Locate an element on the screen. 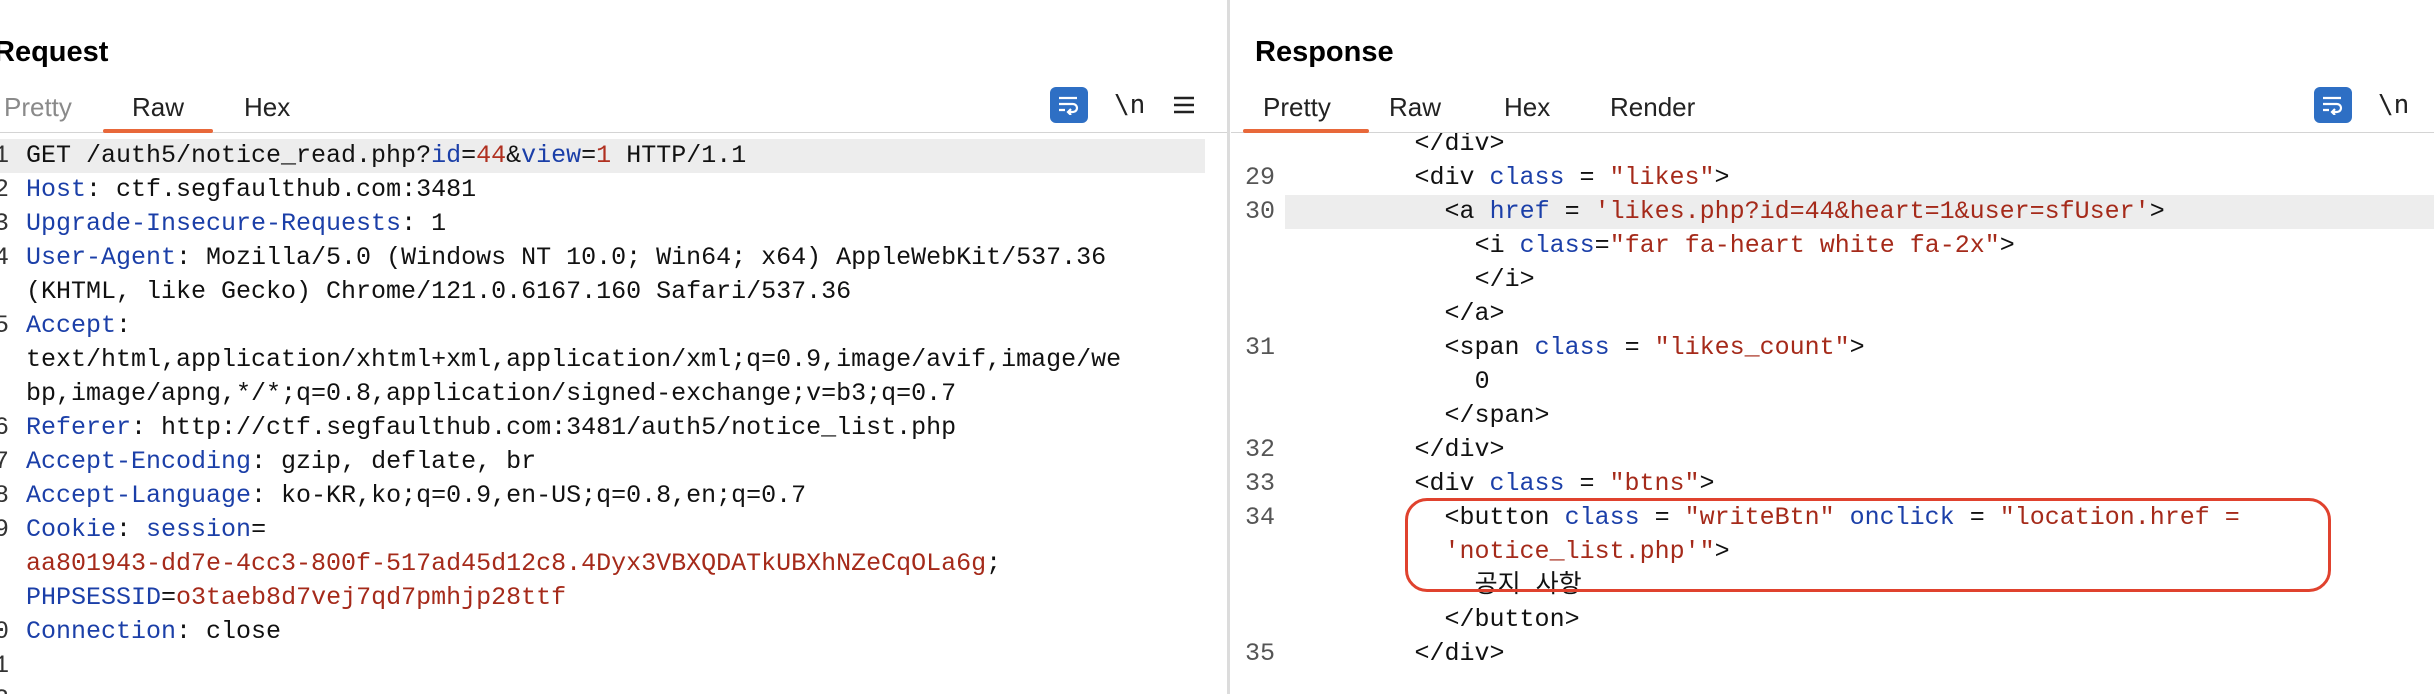 This screenshot has width=2434, height=694. code-line: 2 is located at coordinates (613, 688).